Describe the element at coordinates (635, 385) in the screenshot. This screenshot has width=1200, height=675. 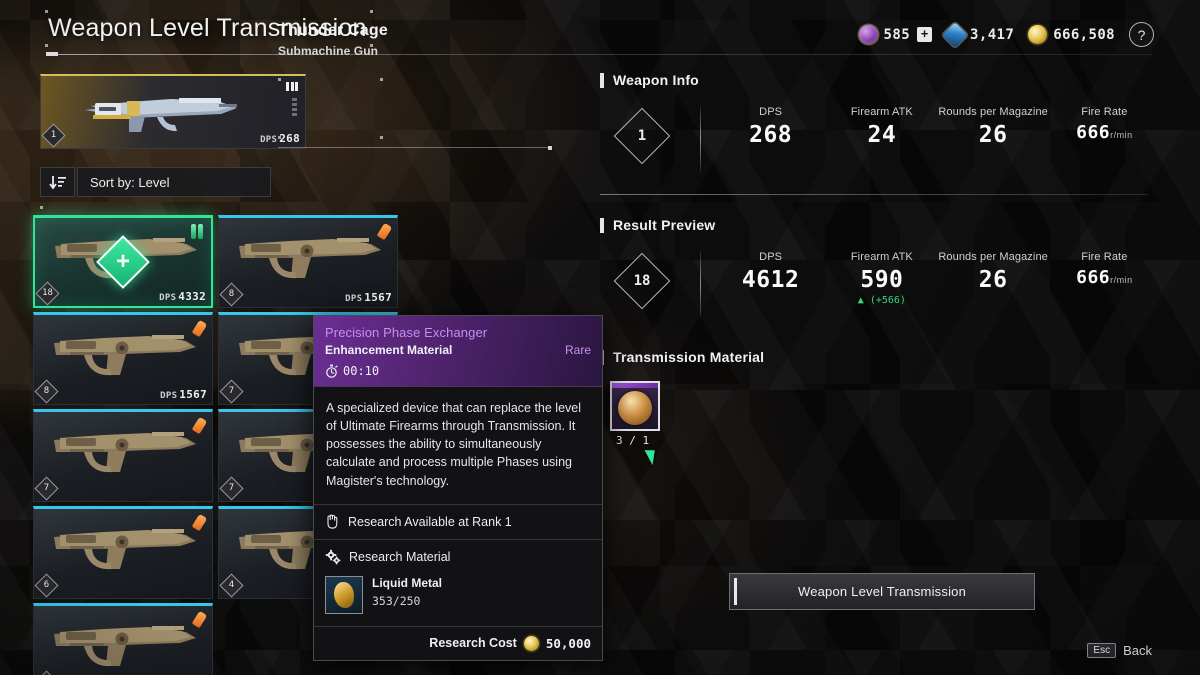
I see `rarity-bar` at that location.